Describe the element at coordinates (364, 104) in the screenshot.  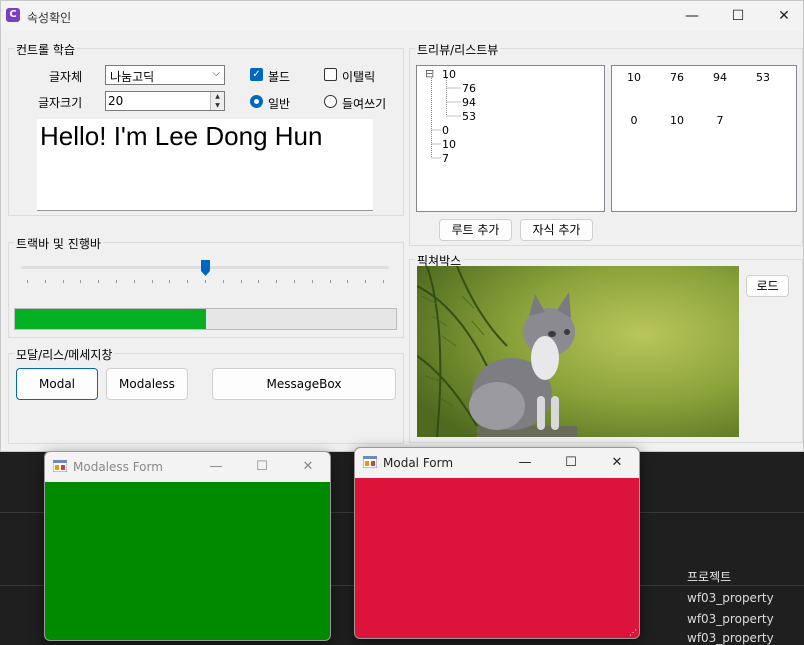
I see `indent-label: 들여쓰기` at that location.